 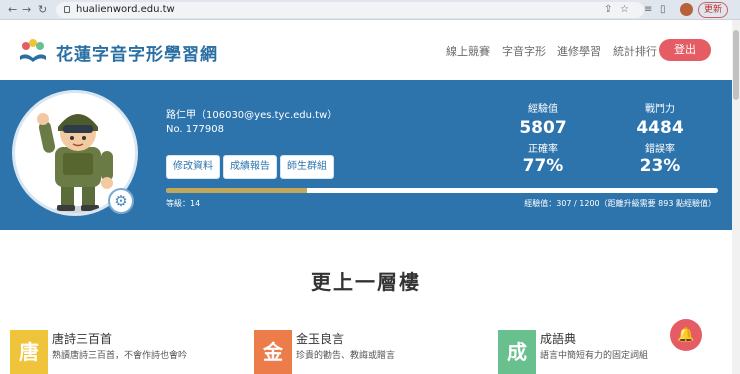 I want to click on page-scrollbar, so click(x=736, y=197).